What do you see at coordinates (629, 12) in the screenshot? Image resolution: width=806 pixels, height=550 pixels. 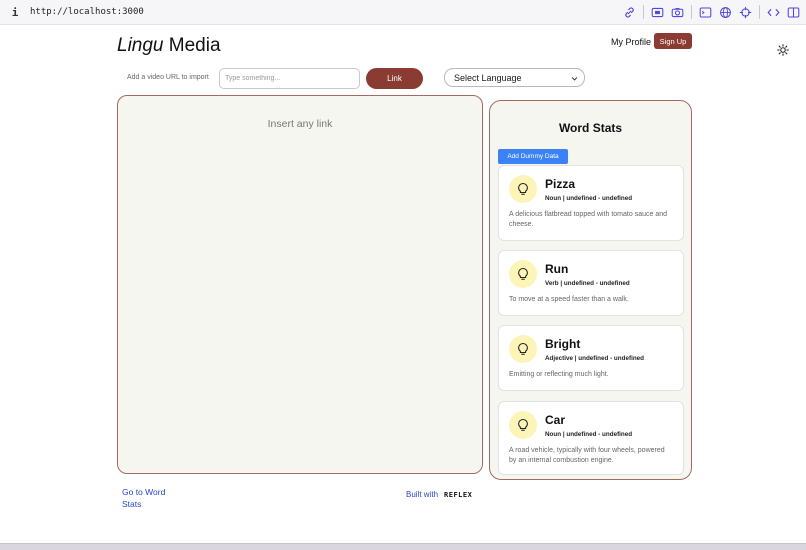 I see `link-icon` at bounding box center [629, 12].